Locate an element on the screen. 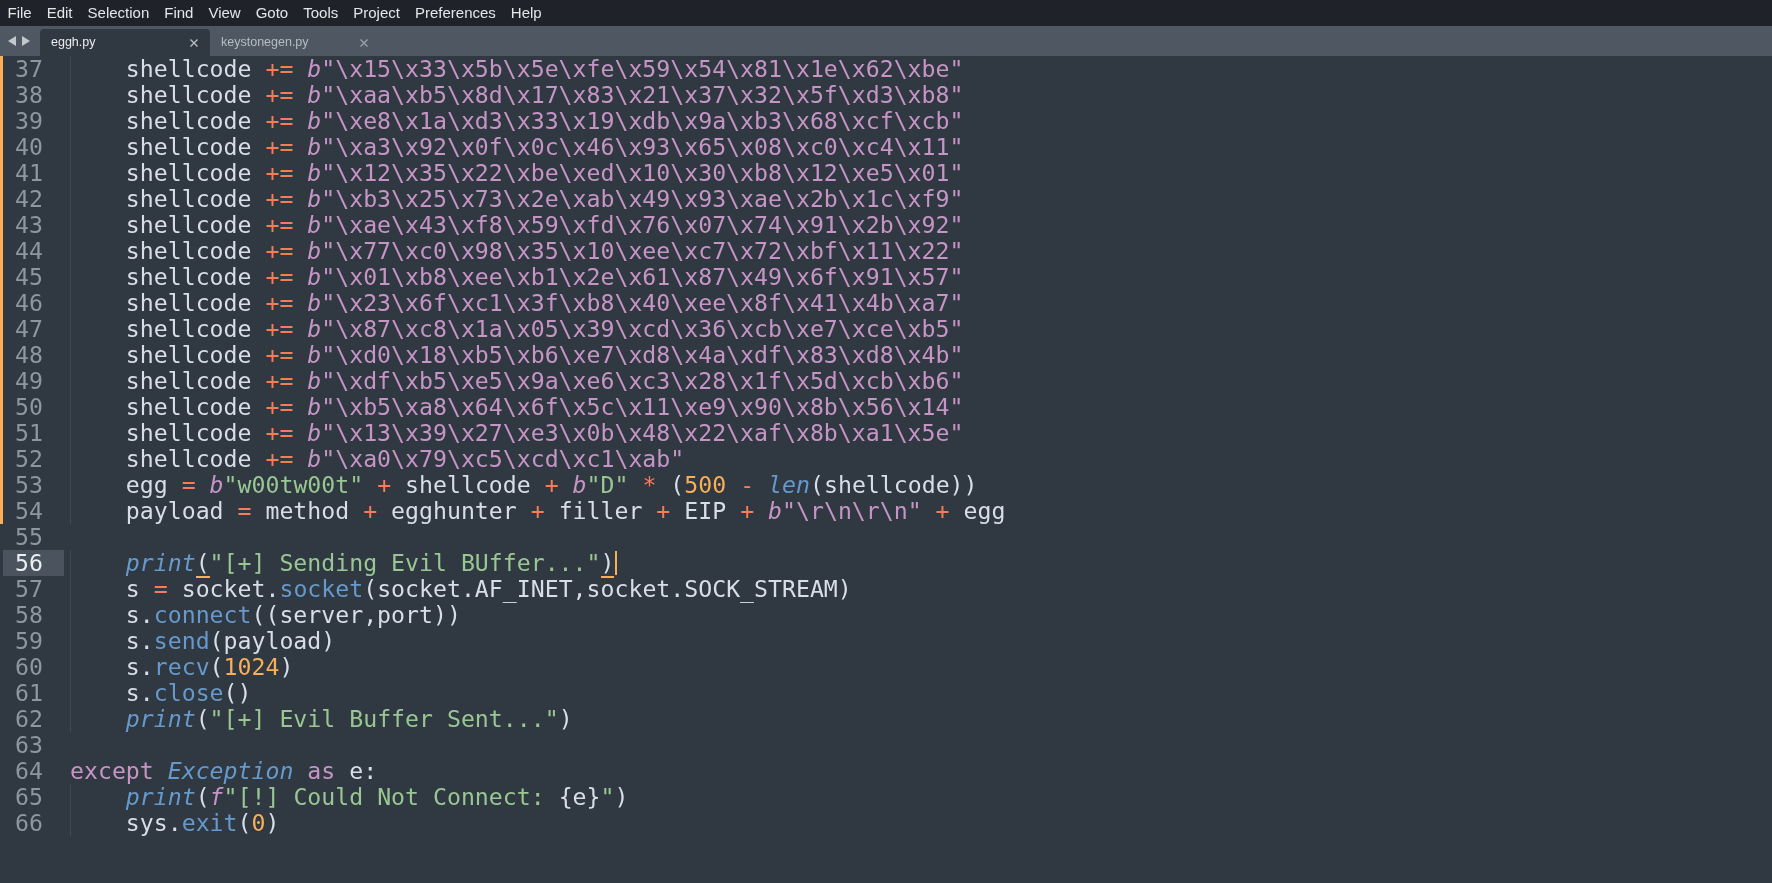  line-number: 53 is located at coordinates (29, 485).